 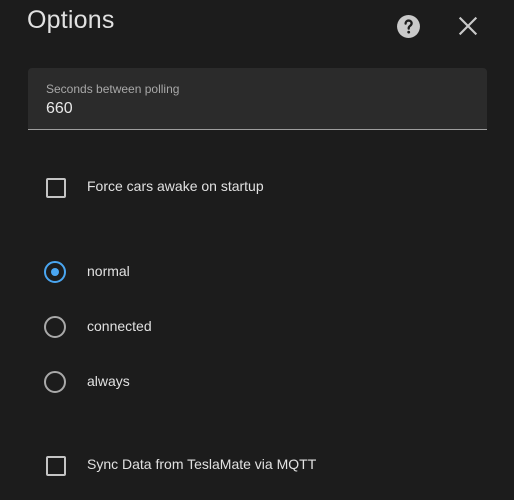 I want to click on sync-mqtt-label: Sync Data from TeslaMate via MQTT, so click(x=202, y=464).